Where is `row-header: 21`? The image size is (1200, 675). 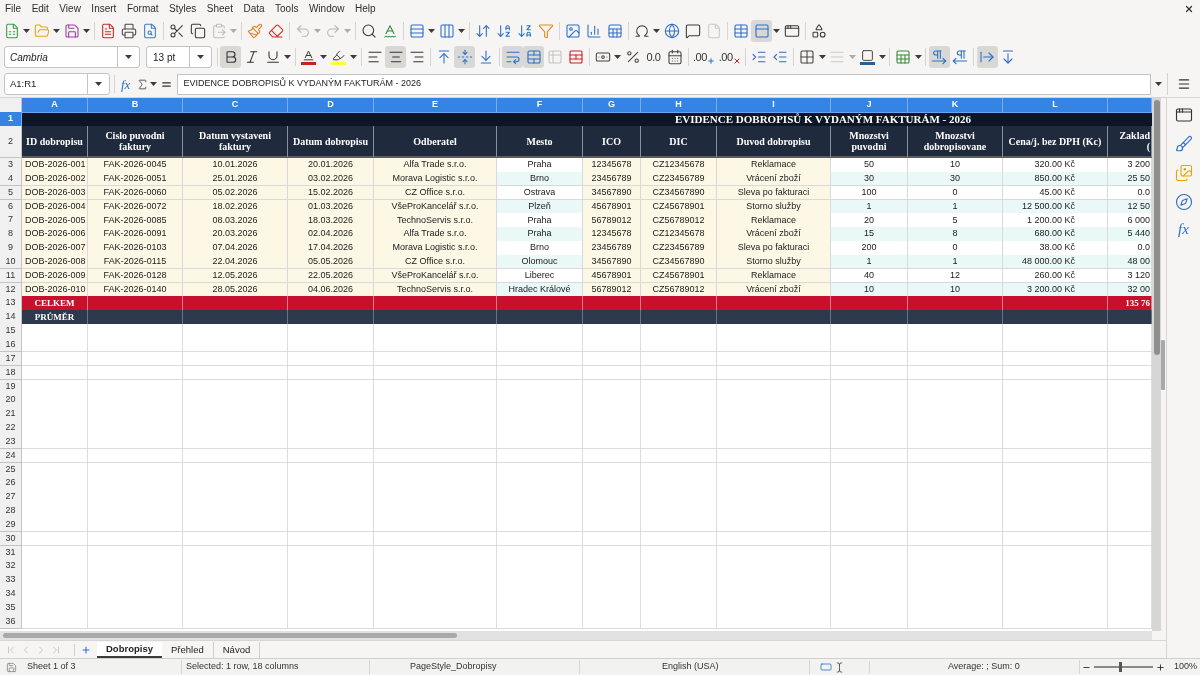
row-header: 21 is located at coordinates (11, 414).